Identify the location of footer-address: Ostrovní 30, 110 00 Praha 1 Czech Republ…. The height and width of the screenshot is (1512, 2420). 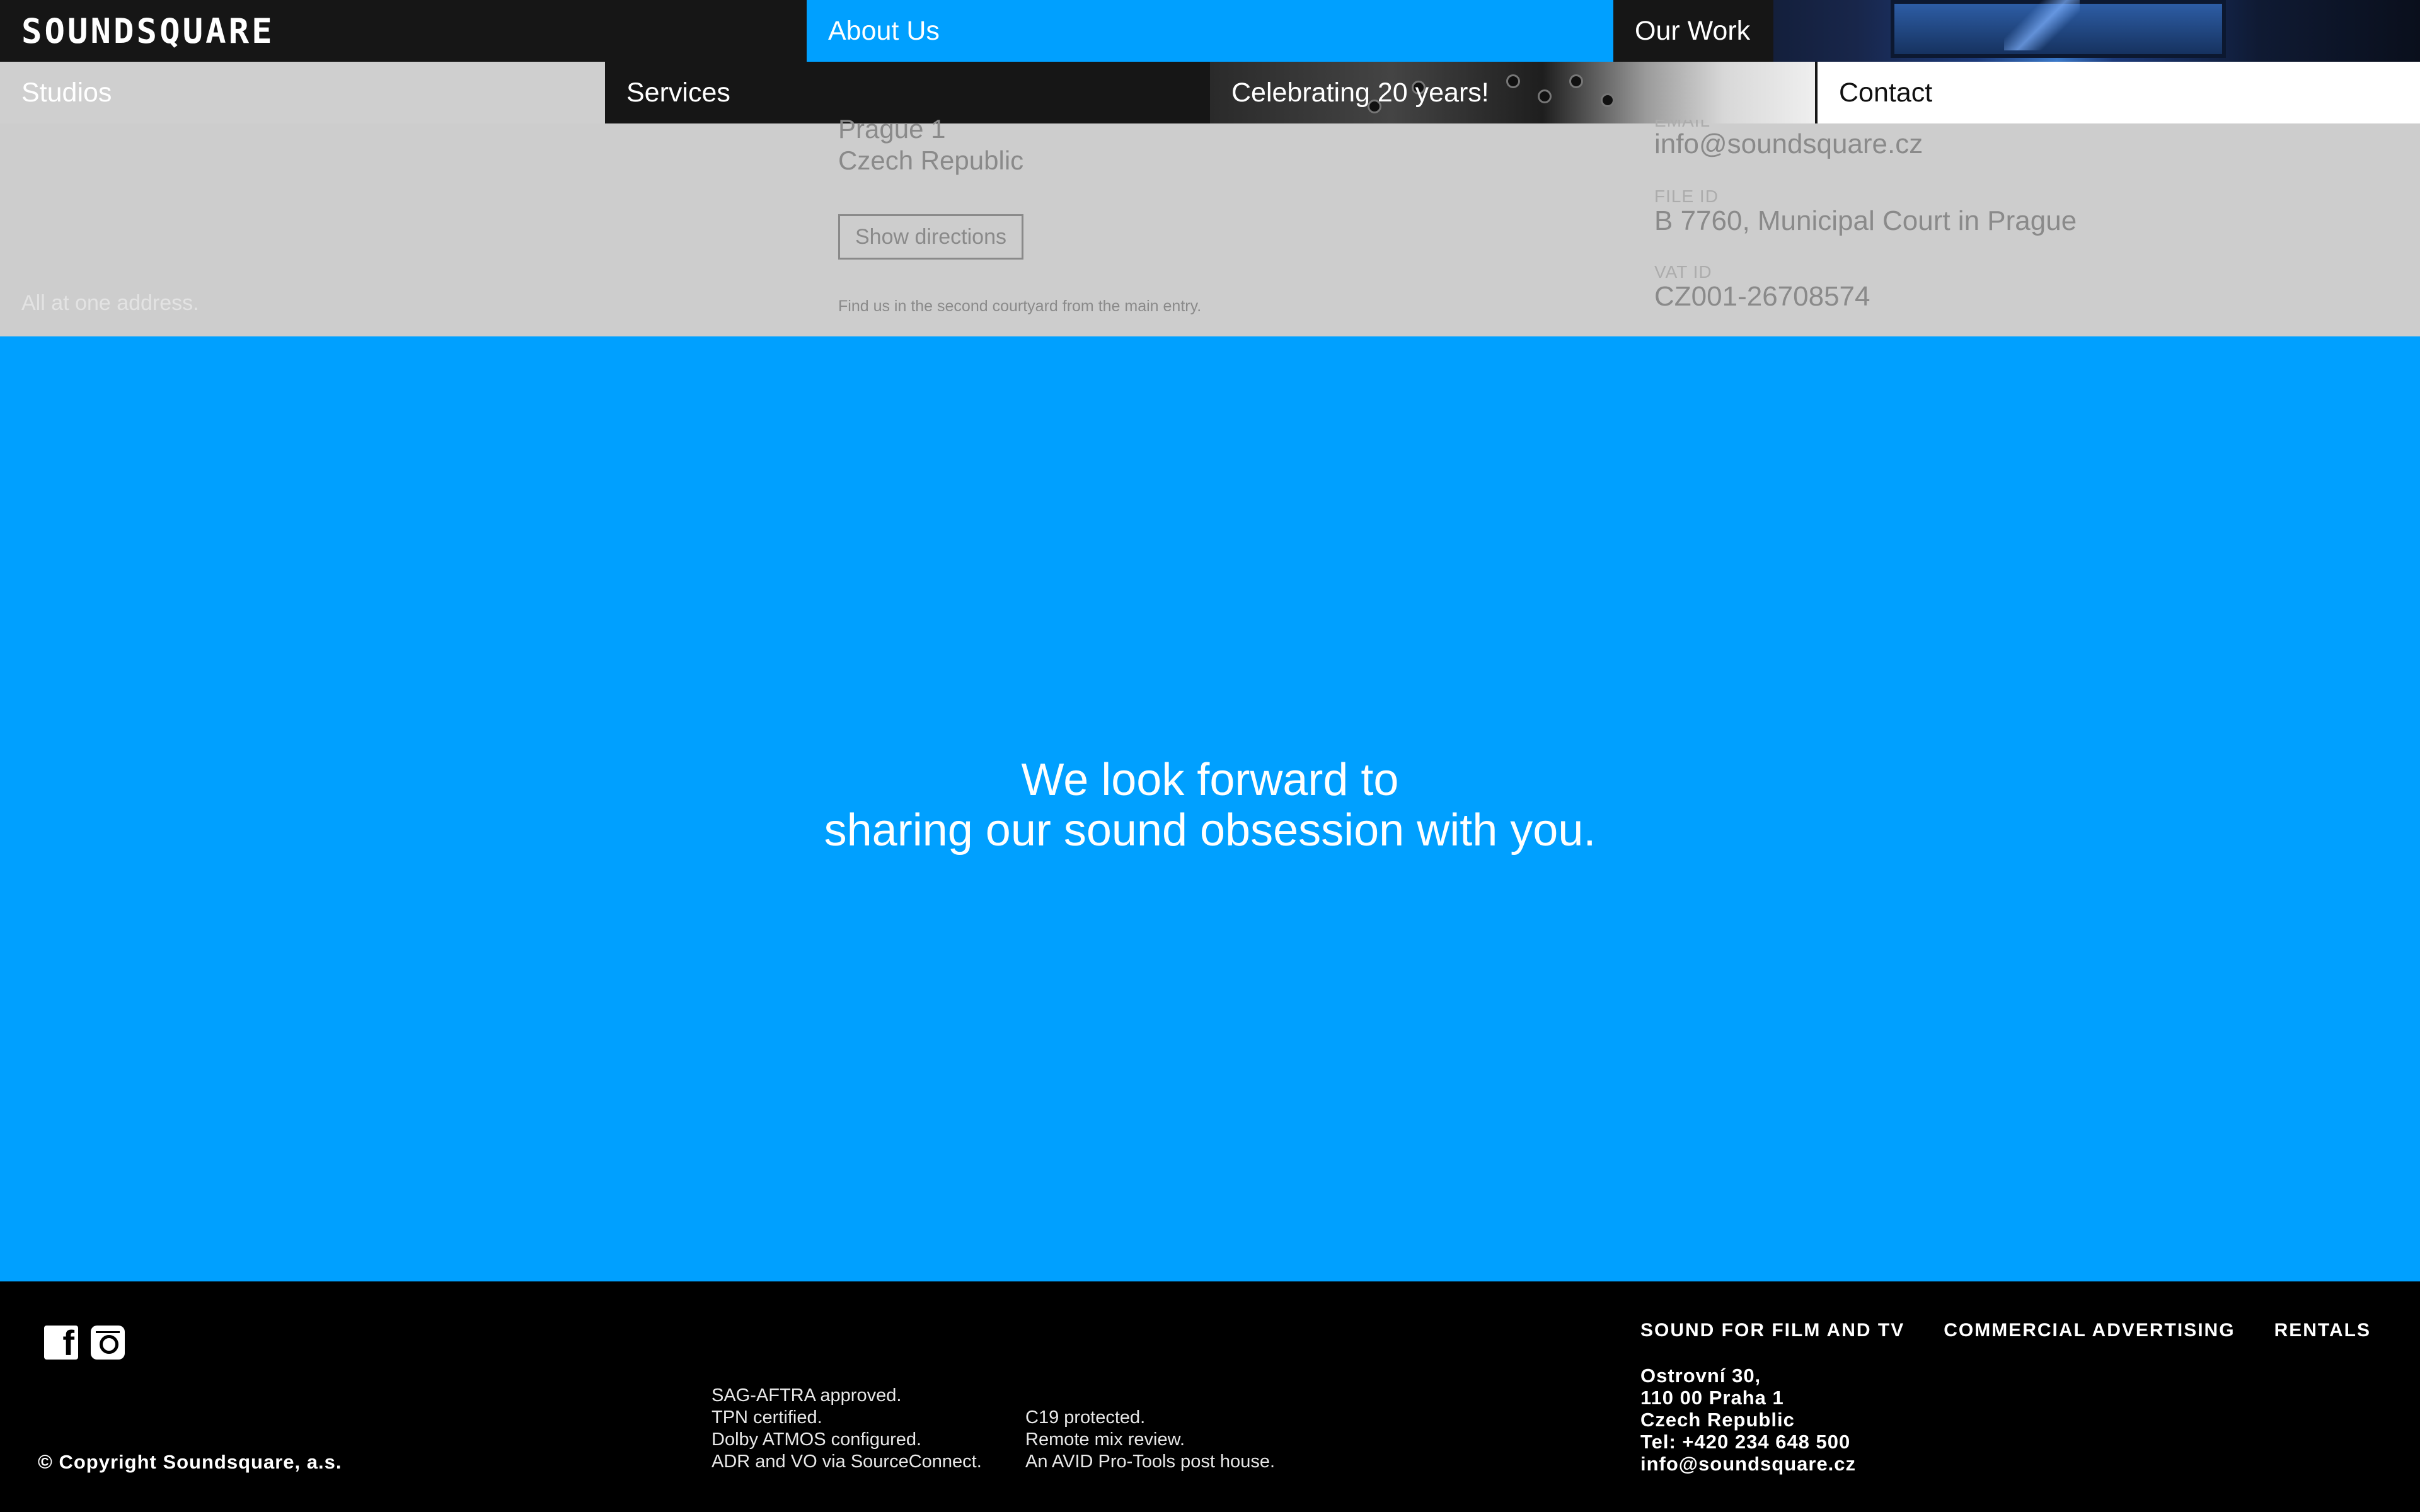
(1748, 1420).